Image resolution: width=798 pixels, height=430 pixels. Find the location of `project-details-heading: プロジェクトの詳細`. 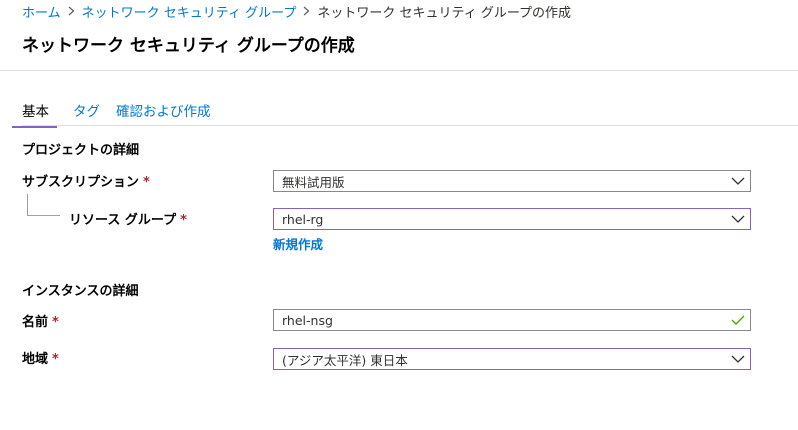

project-details-heading: プロジェクトの詳細 is located at coordinates (81, 150).